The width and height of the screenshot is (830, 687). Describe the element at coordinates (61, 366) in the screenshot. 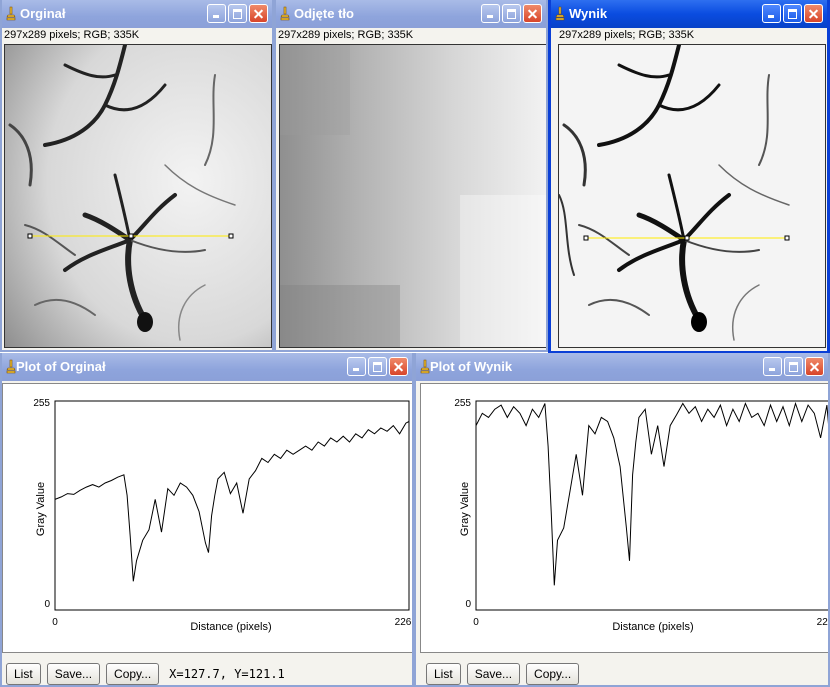

I see `window-title: Plot of Orginał` at that location.